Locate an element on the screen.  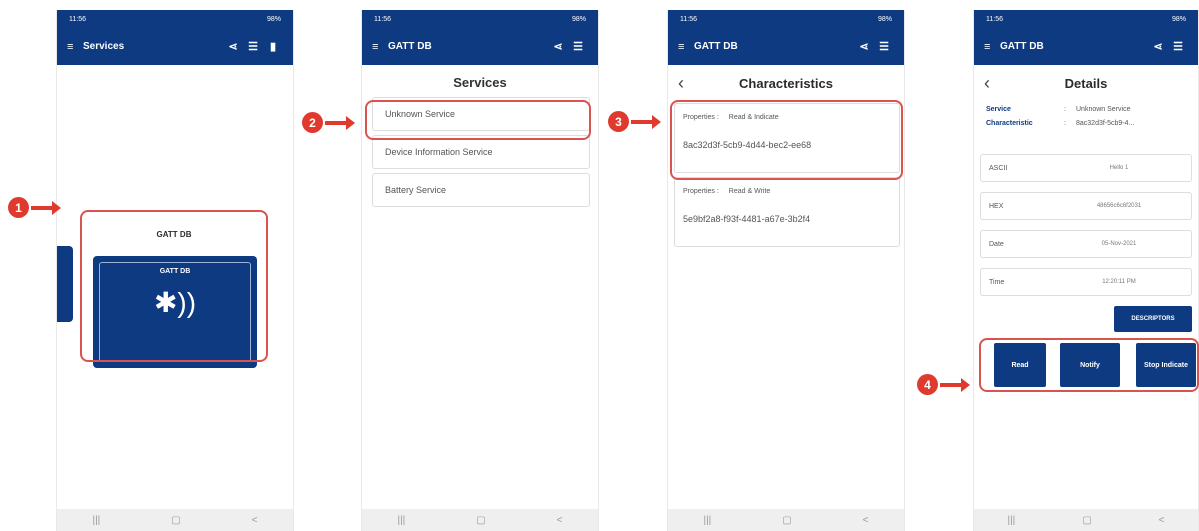
descriptors-button: DESCRIPTORS is located at coordinates (1153, 319).